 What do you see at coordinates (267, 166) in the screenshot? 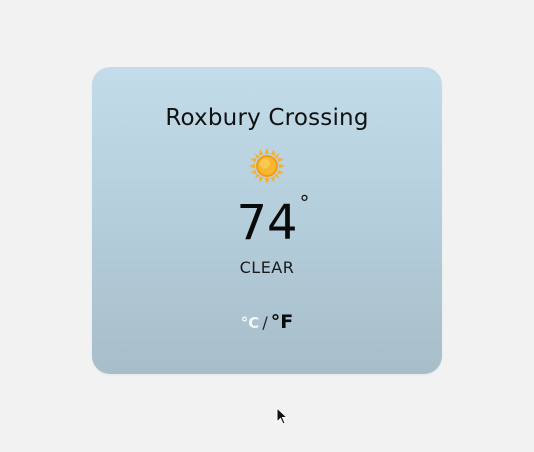
I see `sun-icon` at bounding box center [267, 166].